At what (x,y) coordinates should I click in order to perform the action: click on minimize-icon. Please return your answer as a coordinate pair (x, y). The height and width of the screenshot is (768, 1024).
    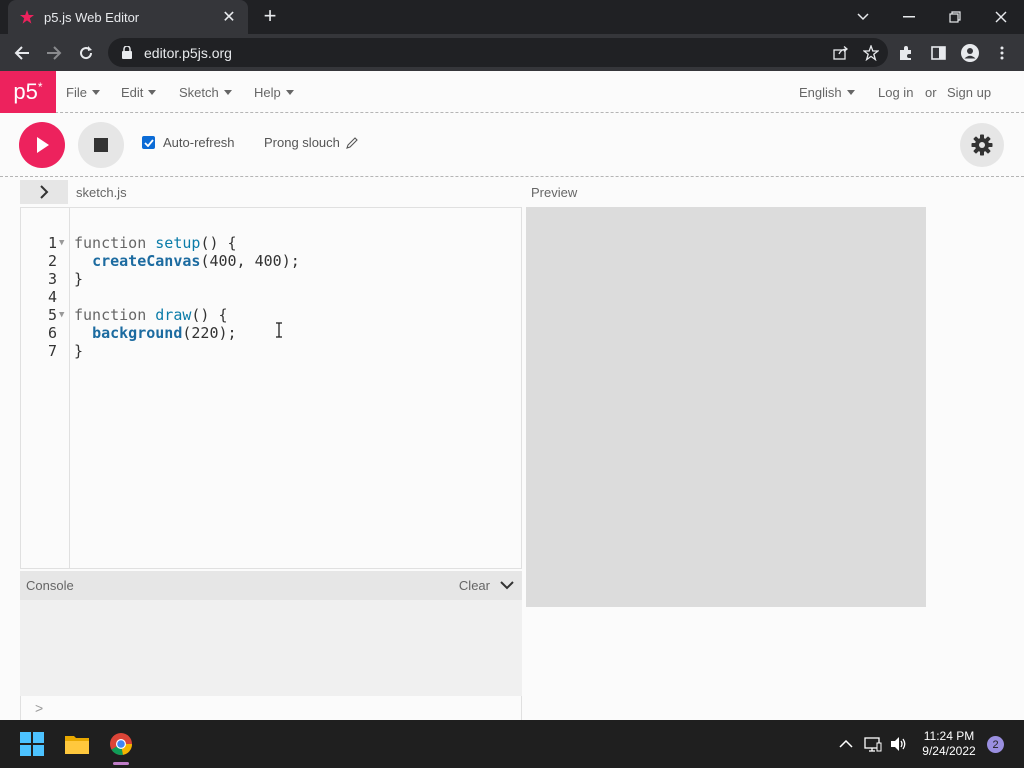
    Looking at the image, I should click on (909, 17).